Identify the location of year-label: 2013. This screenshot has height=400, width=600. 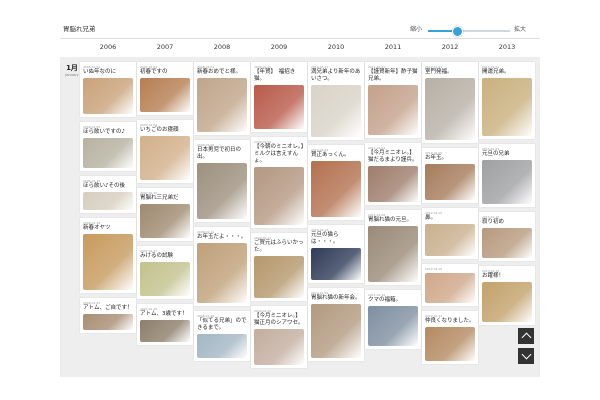
(507, 47).